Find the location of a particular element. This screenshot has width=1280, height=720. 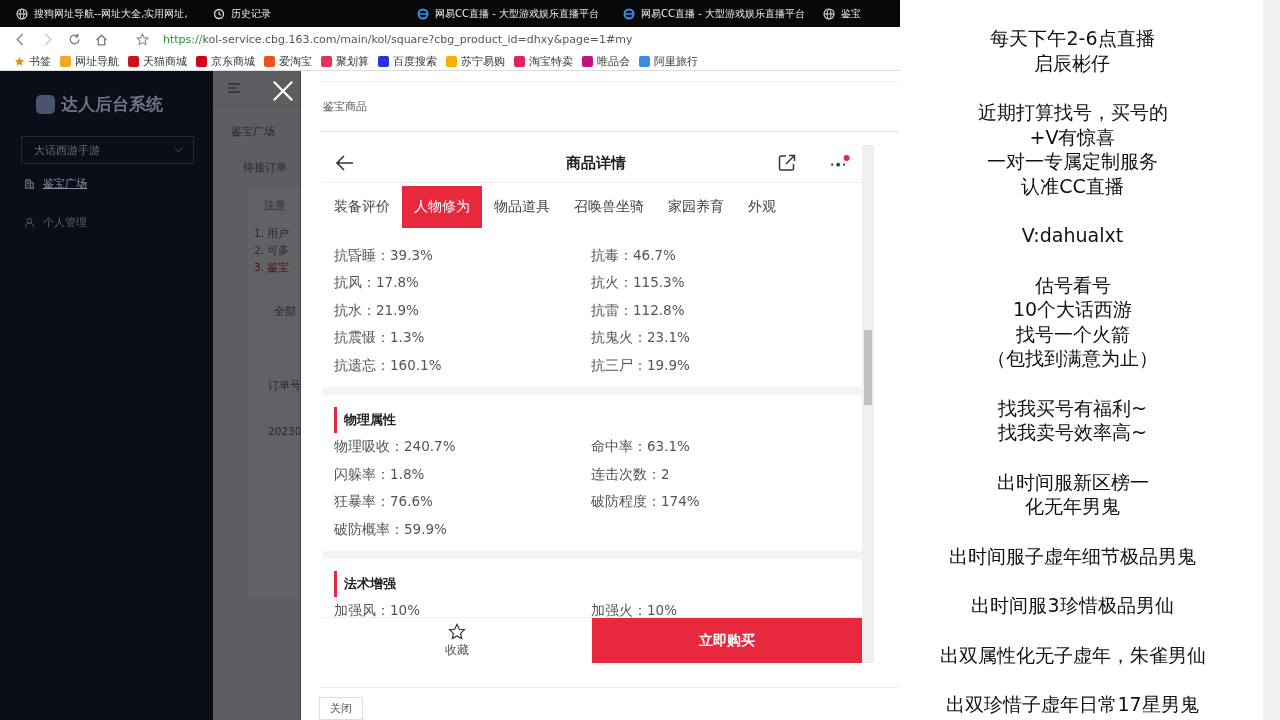

browser-tab: 鉴宝 is located at coordinates (837, 13).